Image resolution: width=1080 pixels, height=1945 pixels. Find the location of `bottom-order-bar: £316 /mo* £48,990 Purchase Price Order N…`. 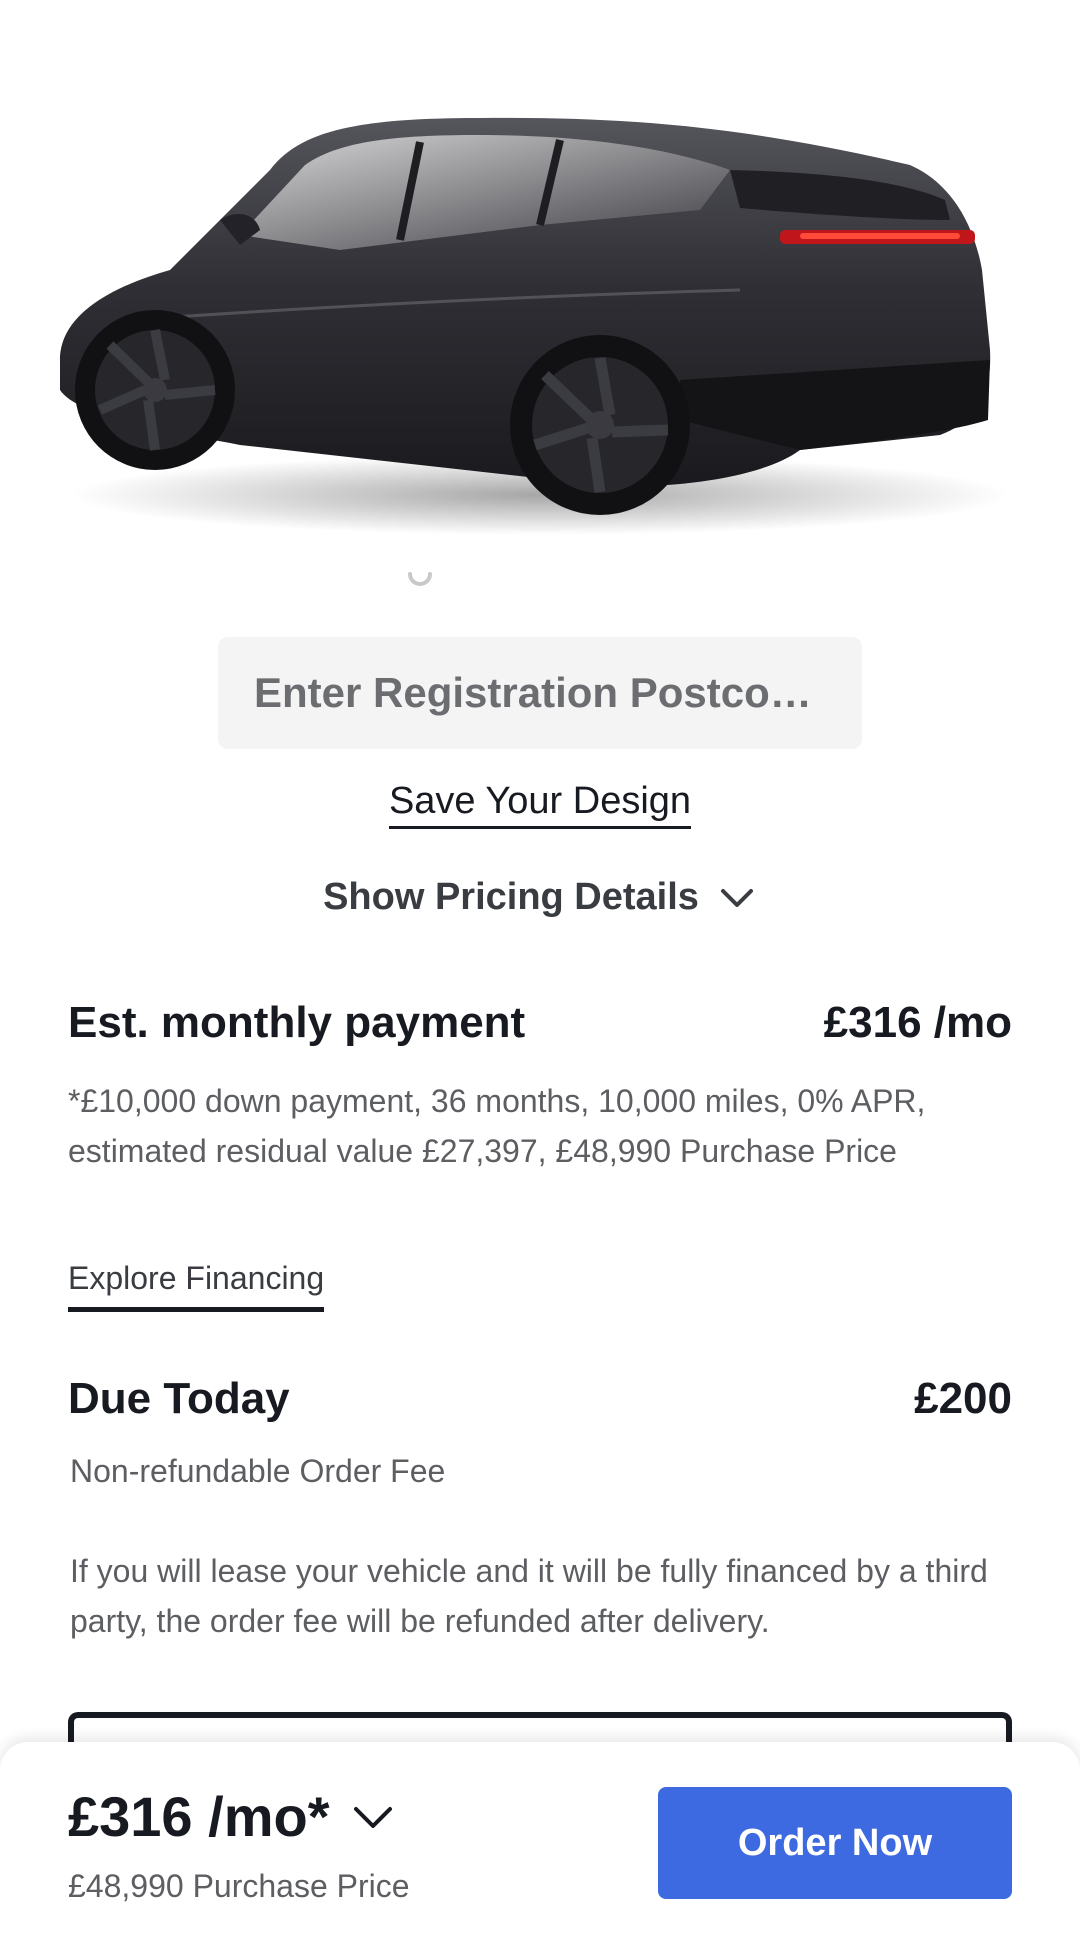

bottom-order-bar: £316 /mo* £48,990 Purchase Price Order N… is located at coordinates (540, 1843).